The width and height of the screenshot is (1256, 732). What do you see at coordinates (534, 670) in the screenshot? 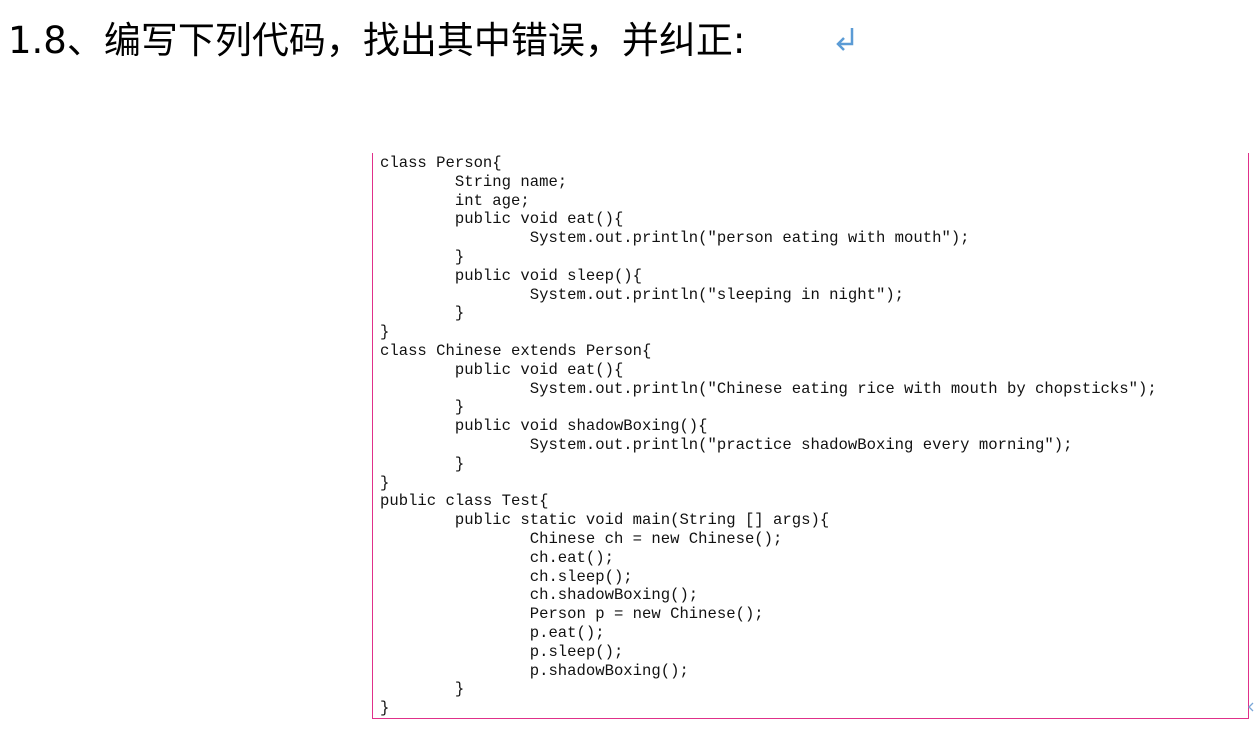
I see `code-line: p.shadowBoxing();` at bounding box center [534, 670].